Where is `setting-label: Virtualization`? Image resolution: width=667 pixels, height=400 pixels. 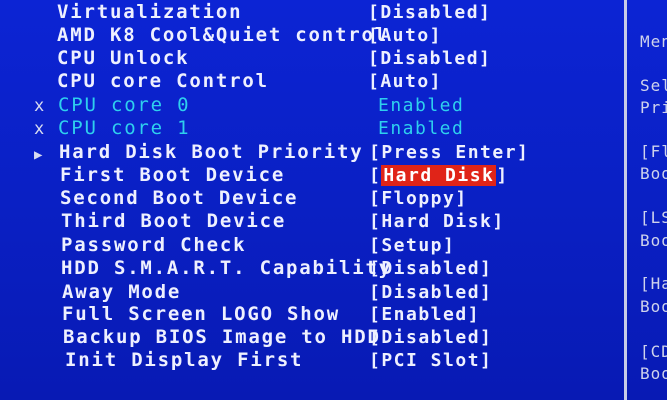
setting-label: Virtualization is located at coordinates (150, 12).